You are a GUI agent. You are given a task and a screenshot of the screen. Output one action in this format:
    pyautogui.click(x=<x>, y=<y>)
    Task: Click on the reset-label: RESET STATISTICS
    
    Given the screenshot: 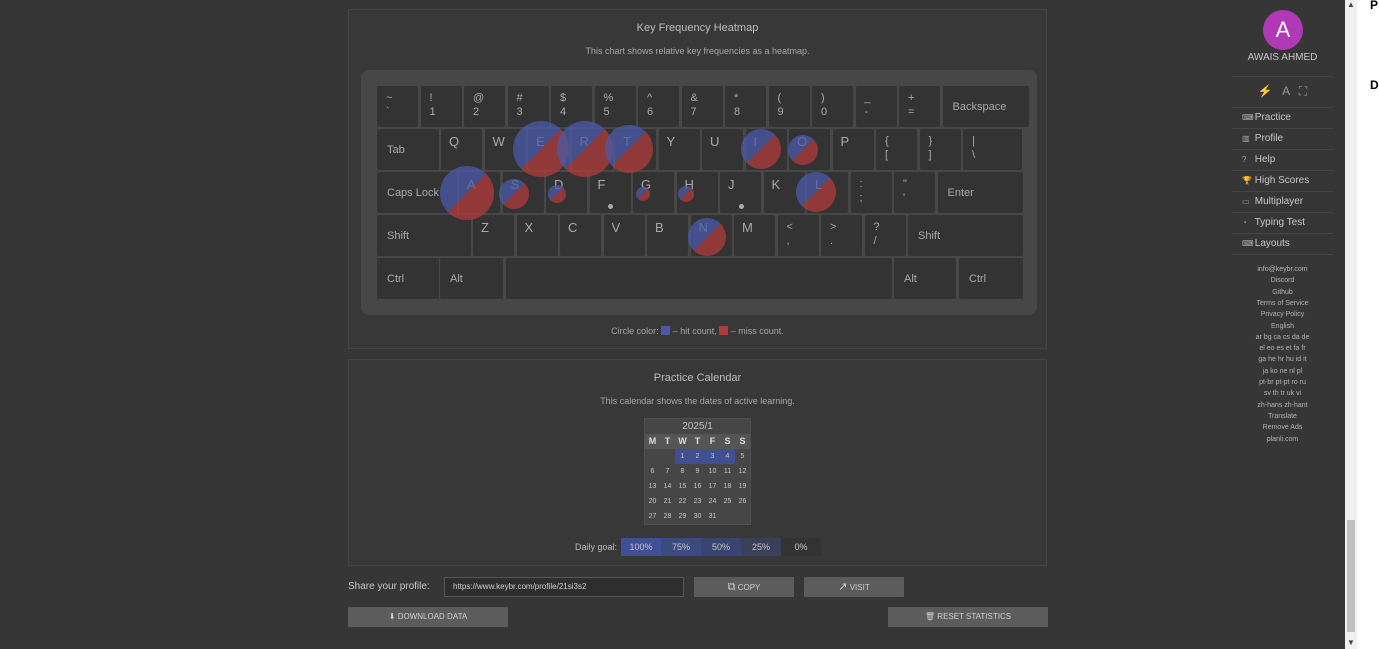 What is the action you would take?
    pyautogui.click(x=974, y=616)
    